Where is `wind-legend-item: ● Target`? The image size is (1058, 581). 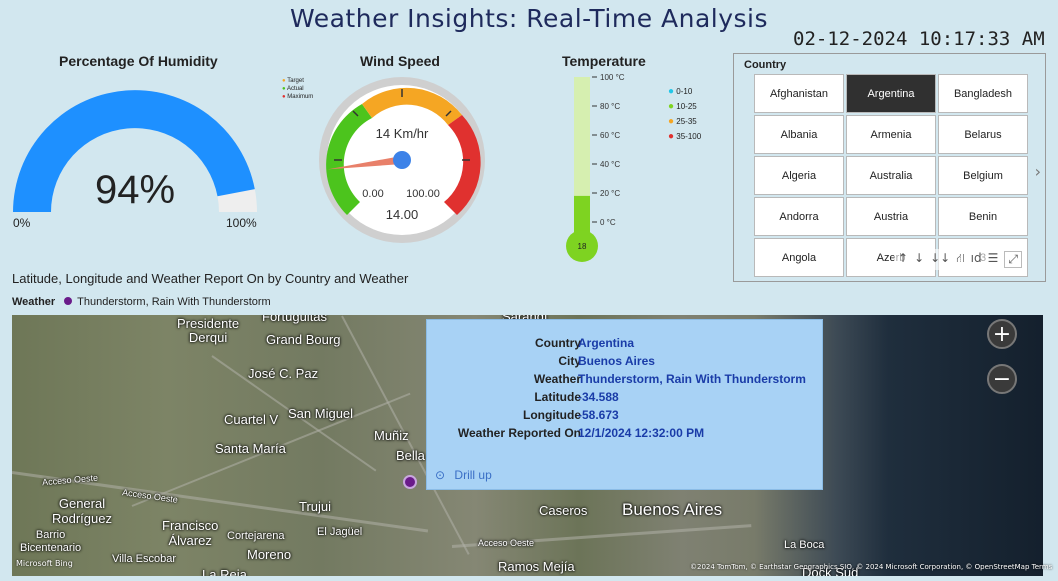 wind-legend-item: ● Target is located at coordinates (293, 81).